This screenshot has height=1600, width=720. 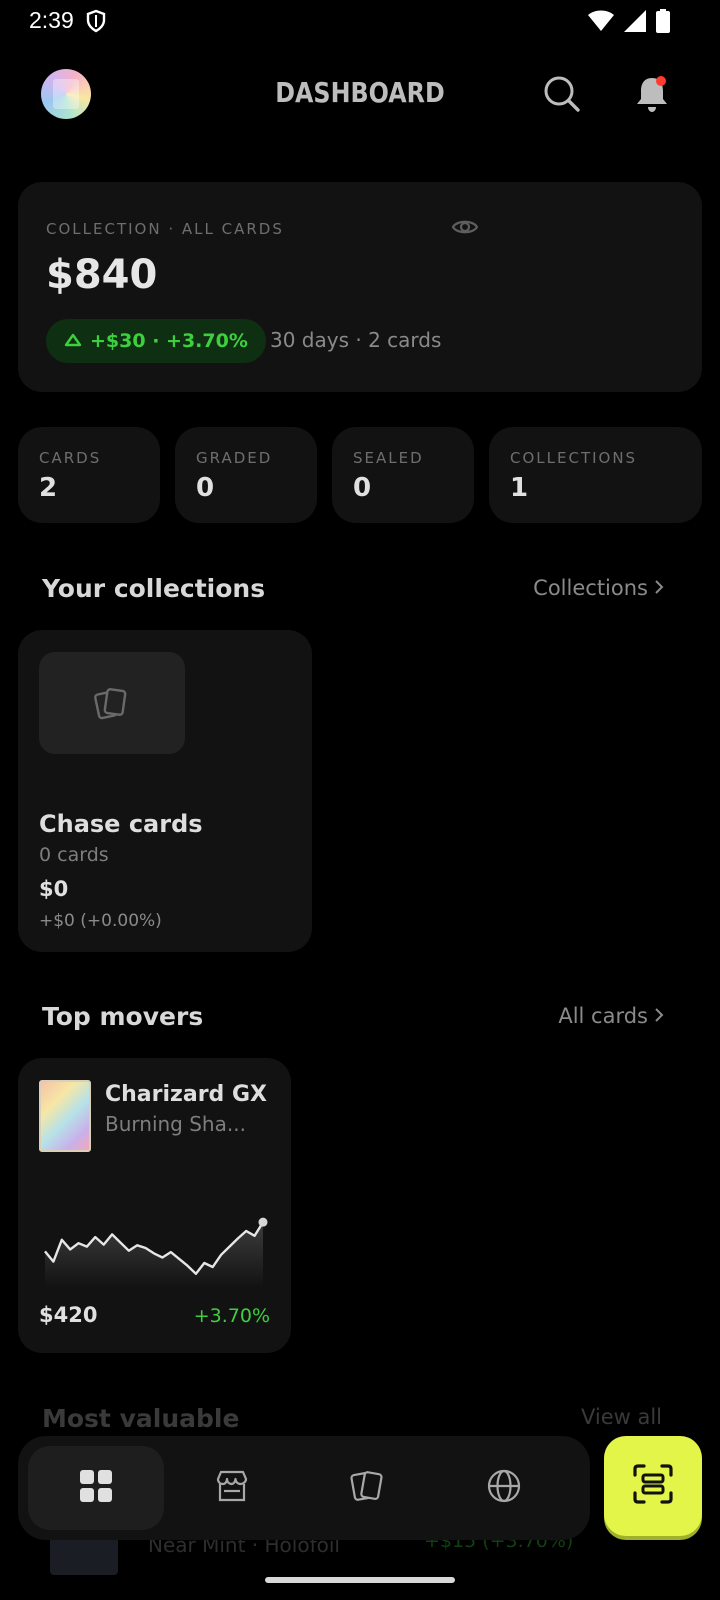 What do you see at coordinates (465, 227) in the screenshot?
I see `eye-icon` at bounding box center [465, 227].